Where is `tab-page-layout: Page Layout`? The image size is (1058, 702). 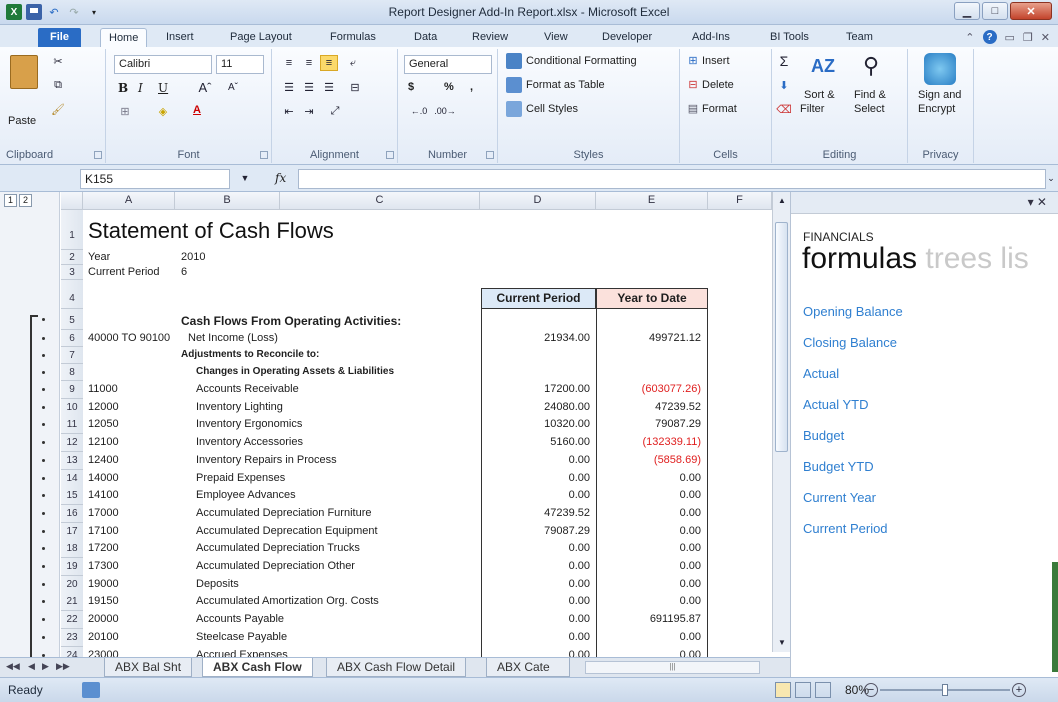 tab-page-layout: Page Layout is located at coordinates (261, 37).